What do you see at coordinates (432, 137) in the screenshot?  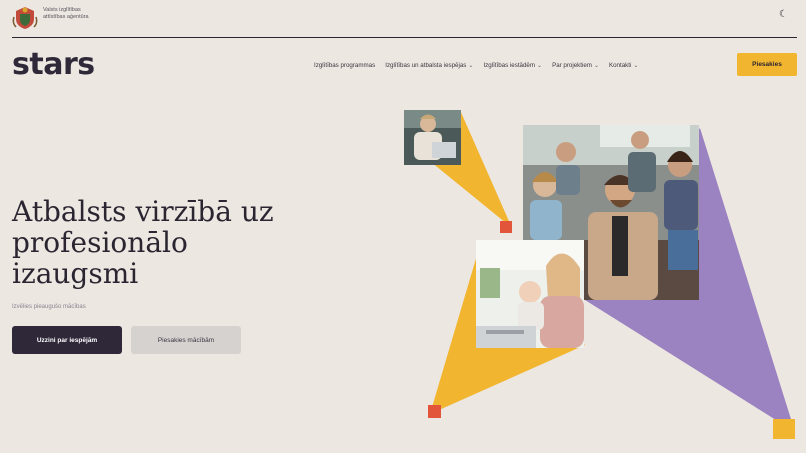 I see `photo-woman-laptop` at bounding box center [432, 137].